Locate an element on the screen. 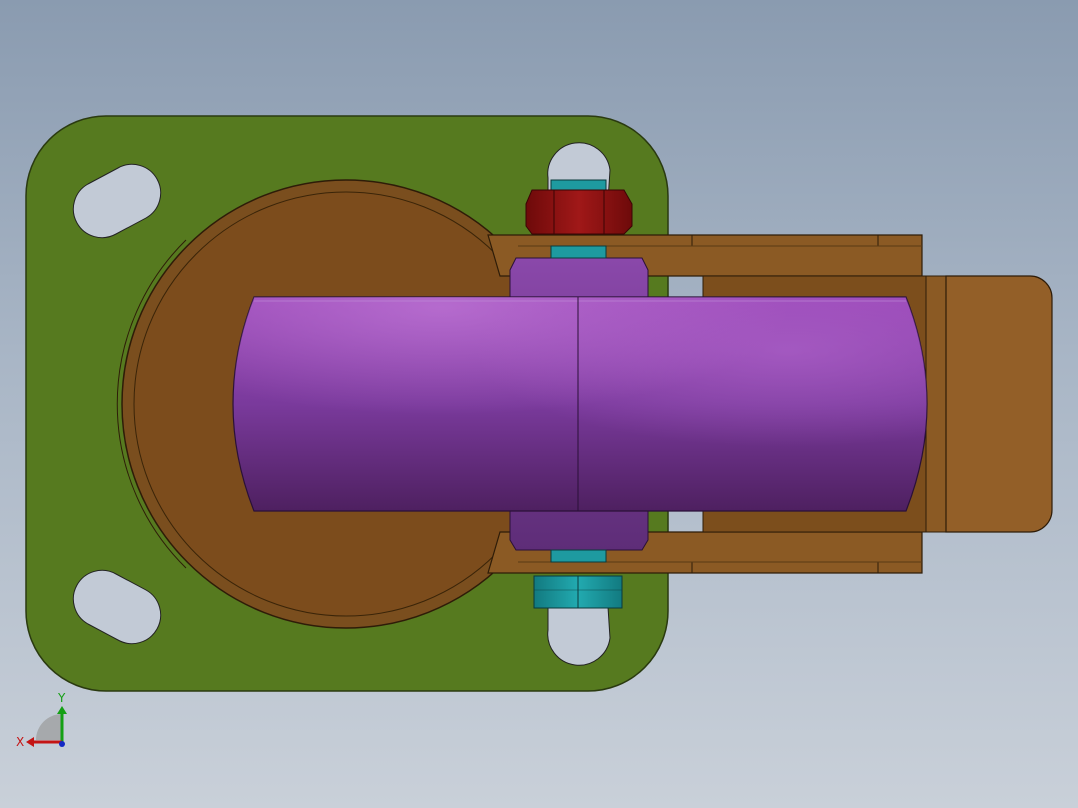  triad-plane-icon is located at coordinates (49, 727).